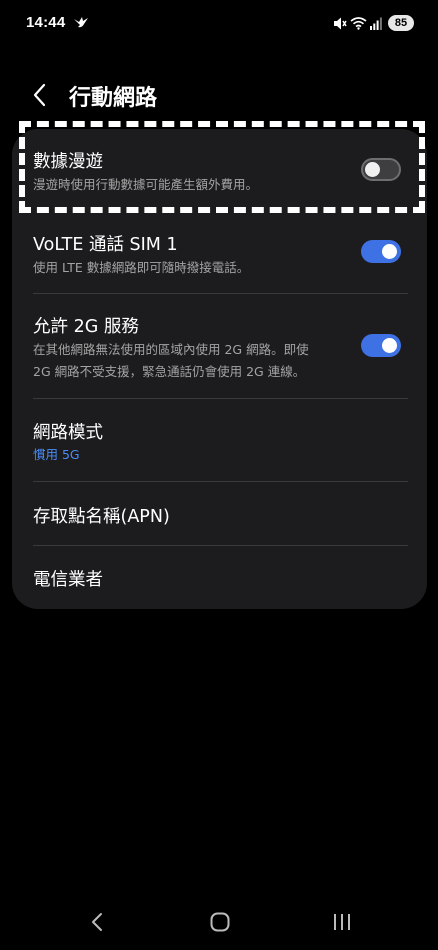  What do you see at coordinates (342, 922) in the screenshot?
I see `recents-icon` at bounding box center [342, 922].